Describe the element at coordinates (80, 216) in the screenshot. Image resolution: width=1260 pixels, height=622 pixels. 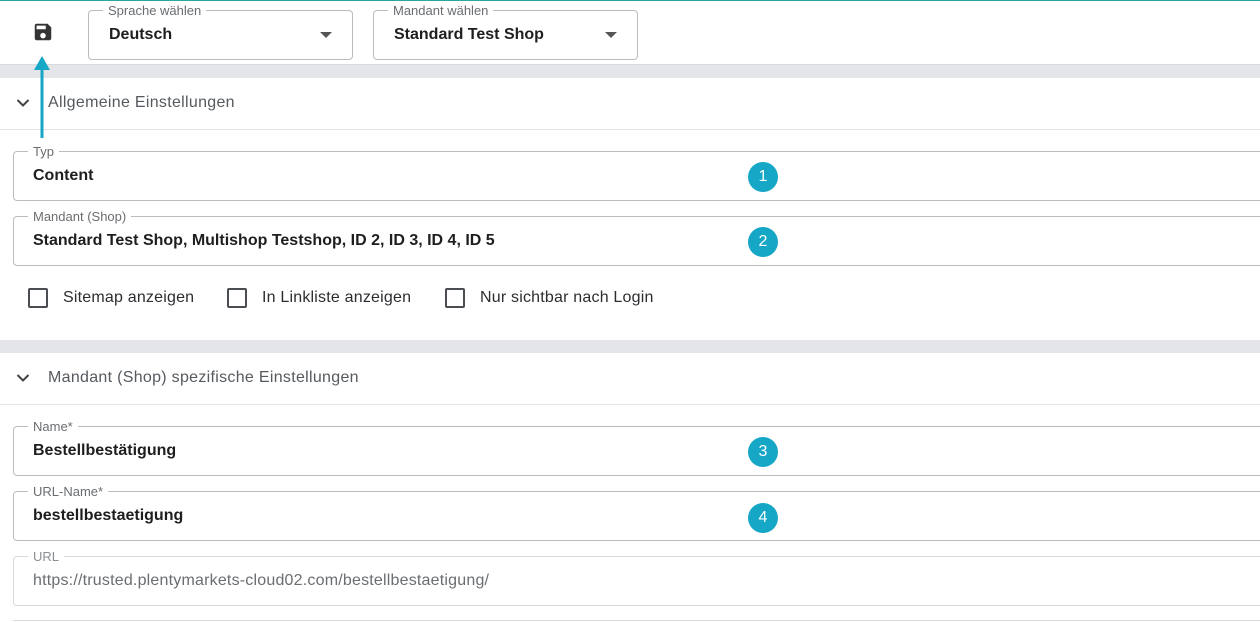
I see `client-shop-field-label: Mandant (Shop)` at that location.